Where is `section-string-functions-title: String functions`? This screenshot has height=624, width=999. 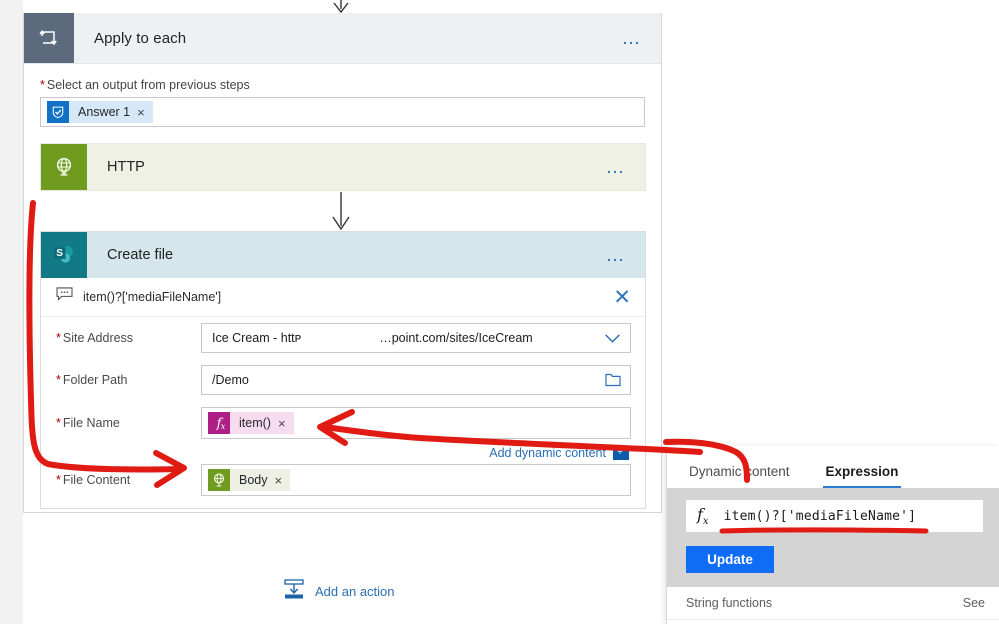
section-string-functions-title: String functions is located at coordinates (729, 603).